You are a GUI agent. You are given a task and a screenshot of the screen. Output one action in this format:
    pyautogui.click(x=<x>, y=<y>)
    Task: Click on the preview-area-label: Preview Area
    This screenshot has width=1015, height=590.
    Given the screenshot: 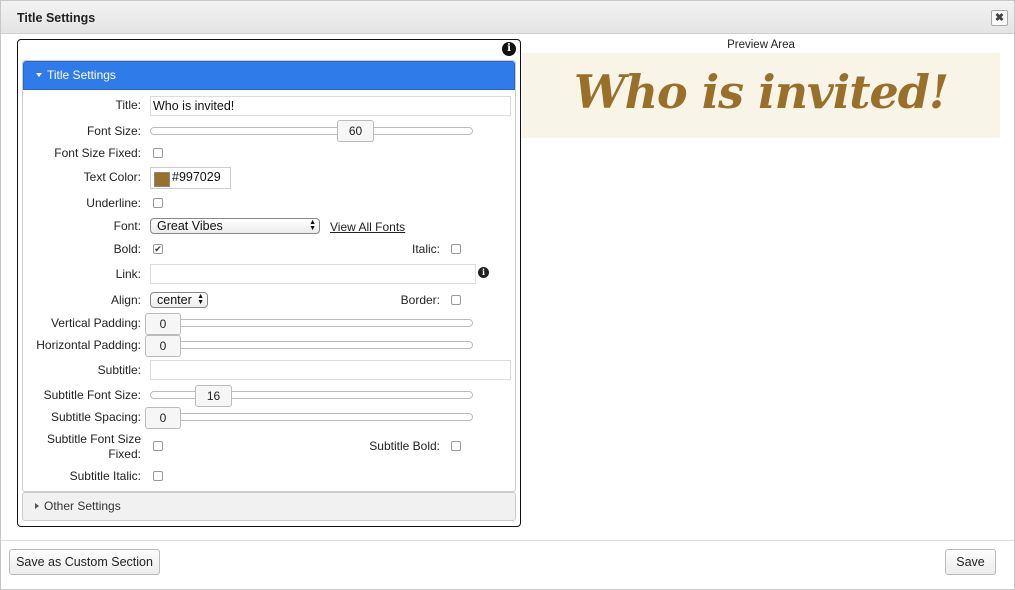 What is the action you would take?
    pyautogui.click(x=761, y=45)
    